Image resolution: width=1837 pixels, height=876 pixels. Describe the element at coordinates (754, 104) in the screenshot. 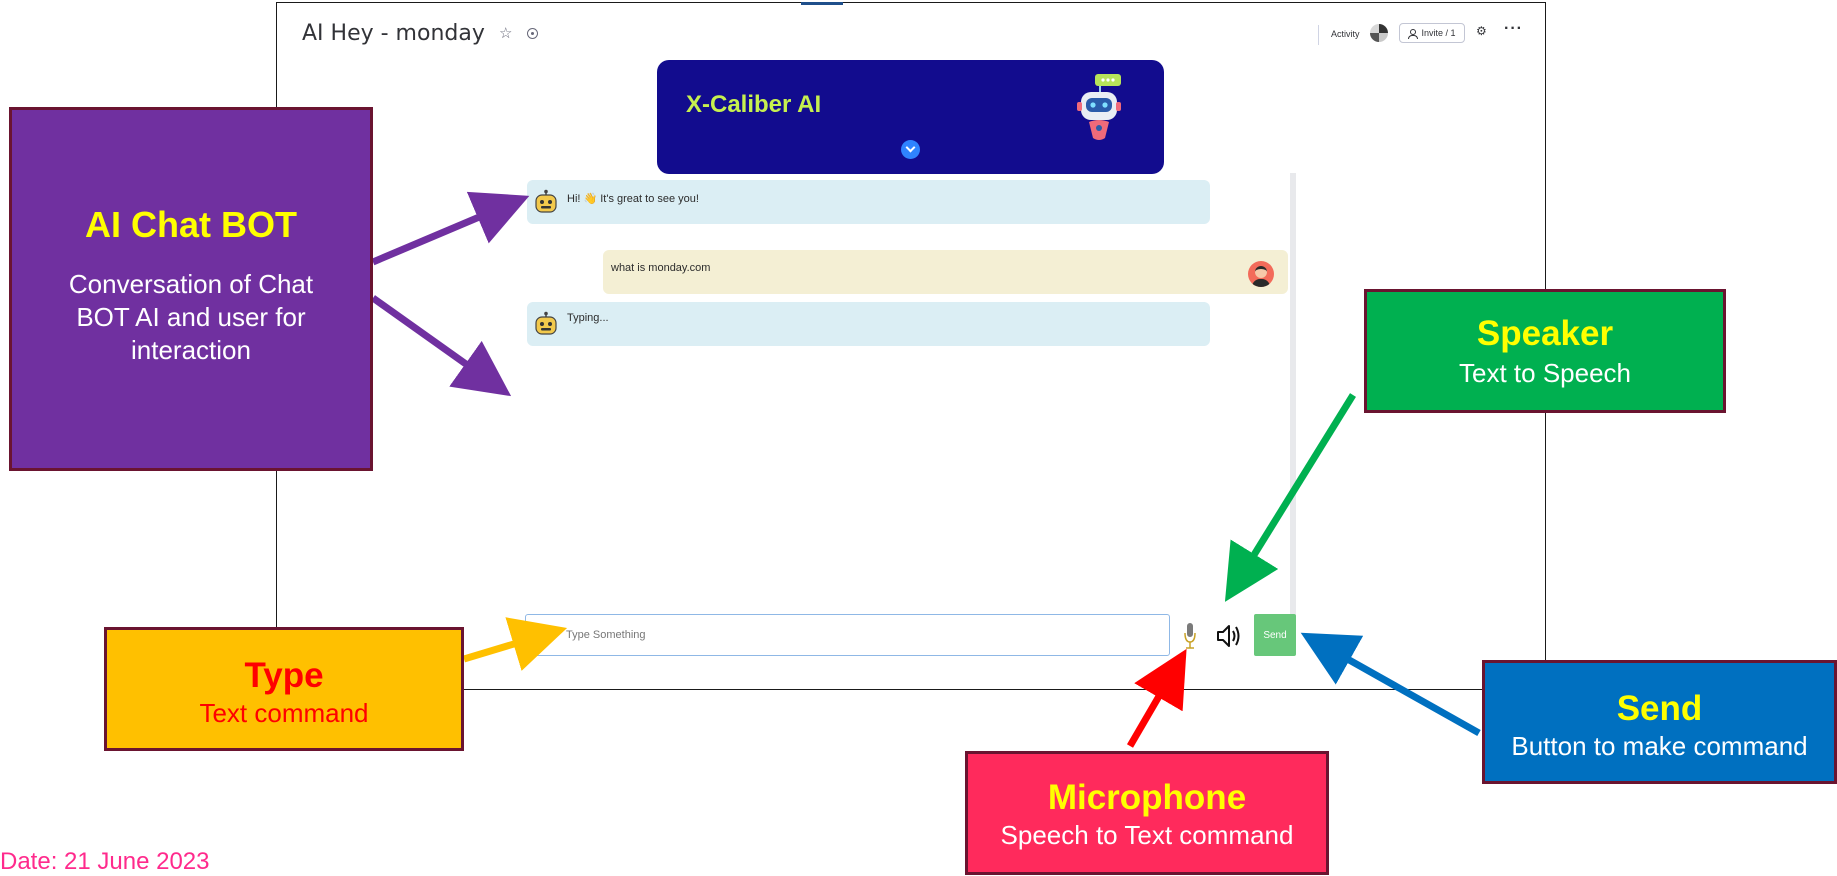

I see `chatbot-title: X-Caliber AI` at that location.